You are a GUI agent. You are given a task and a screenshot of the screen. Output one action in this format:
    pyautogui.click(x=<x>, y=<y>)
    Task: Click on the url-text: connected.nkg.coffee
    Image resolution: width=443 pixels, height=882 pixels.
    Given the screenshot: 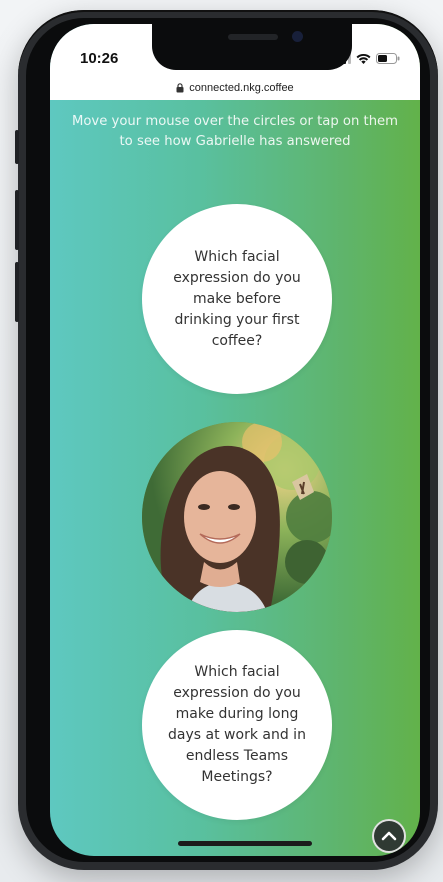 What is the action you would take?
    pyautogui.click(x=241, y=88)
    